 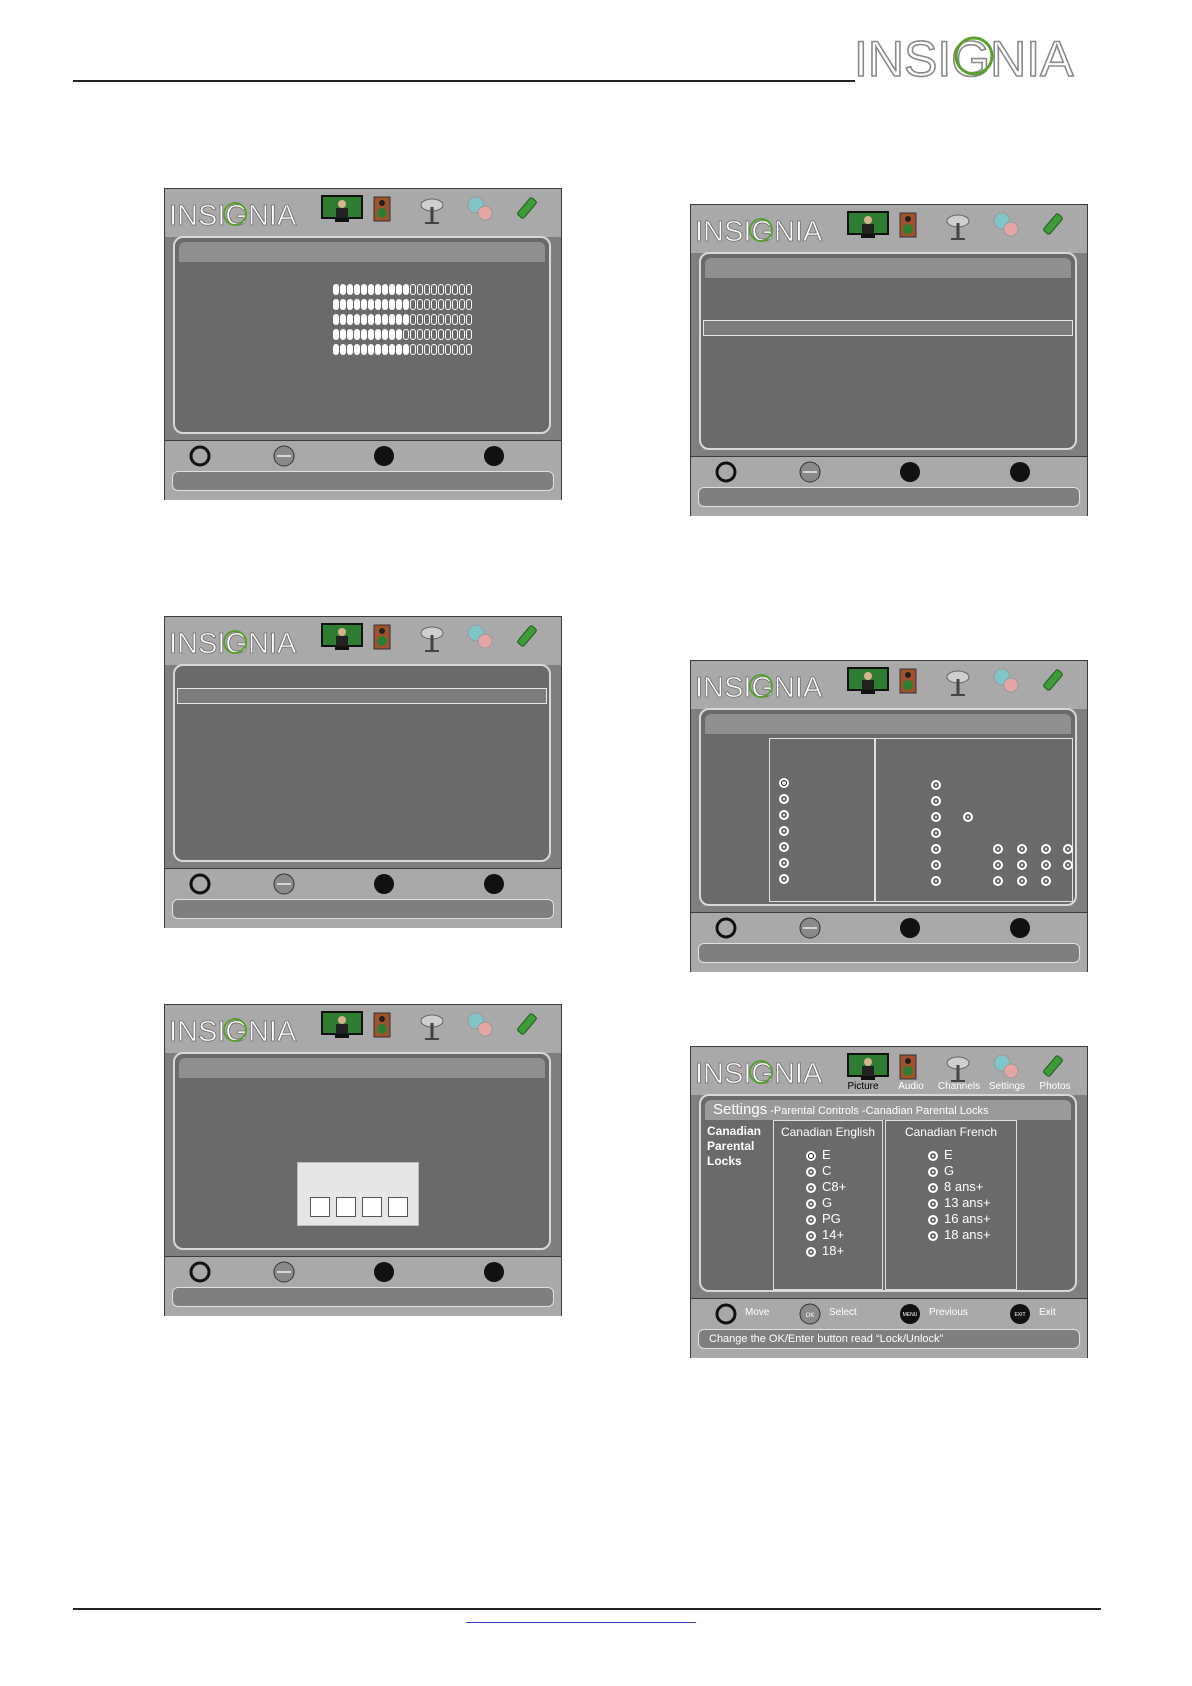 I want to click on move-icon, so click(x=200, y=884).